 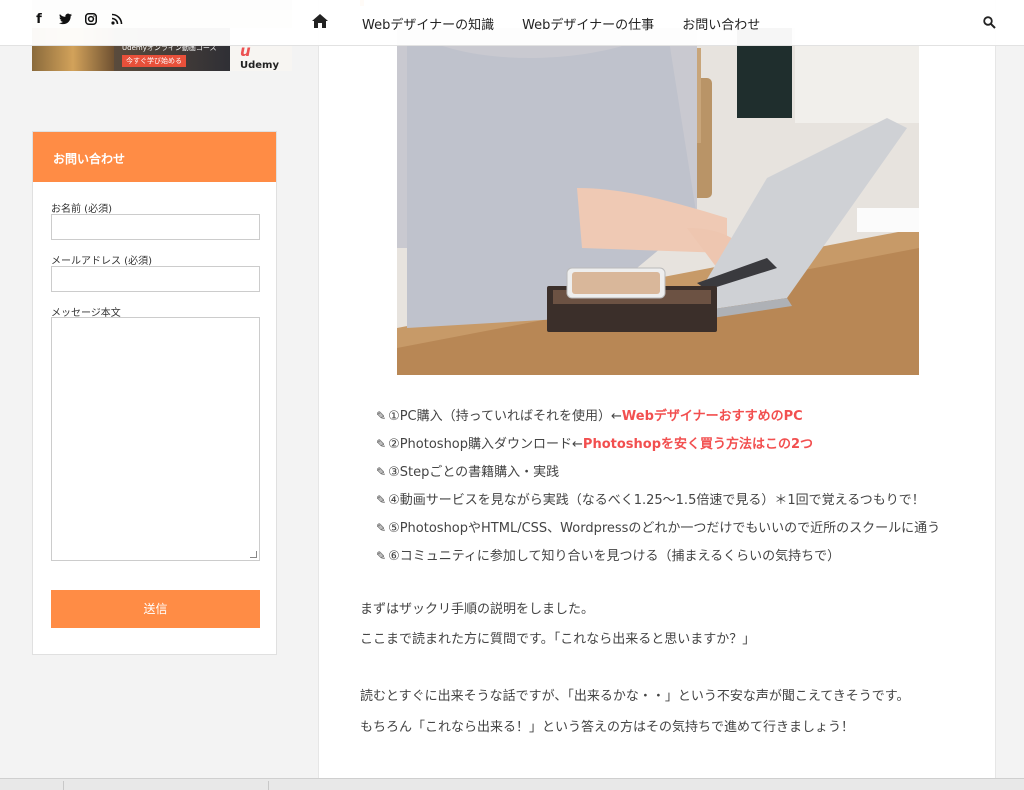 I want to click on main-menu: Webデザイナーの知識 Webデザイナーの仕事 お問い合わせ, so click(x=561, y=23).